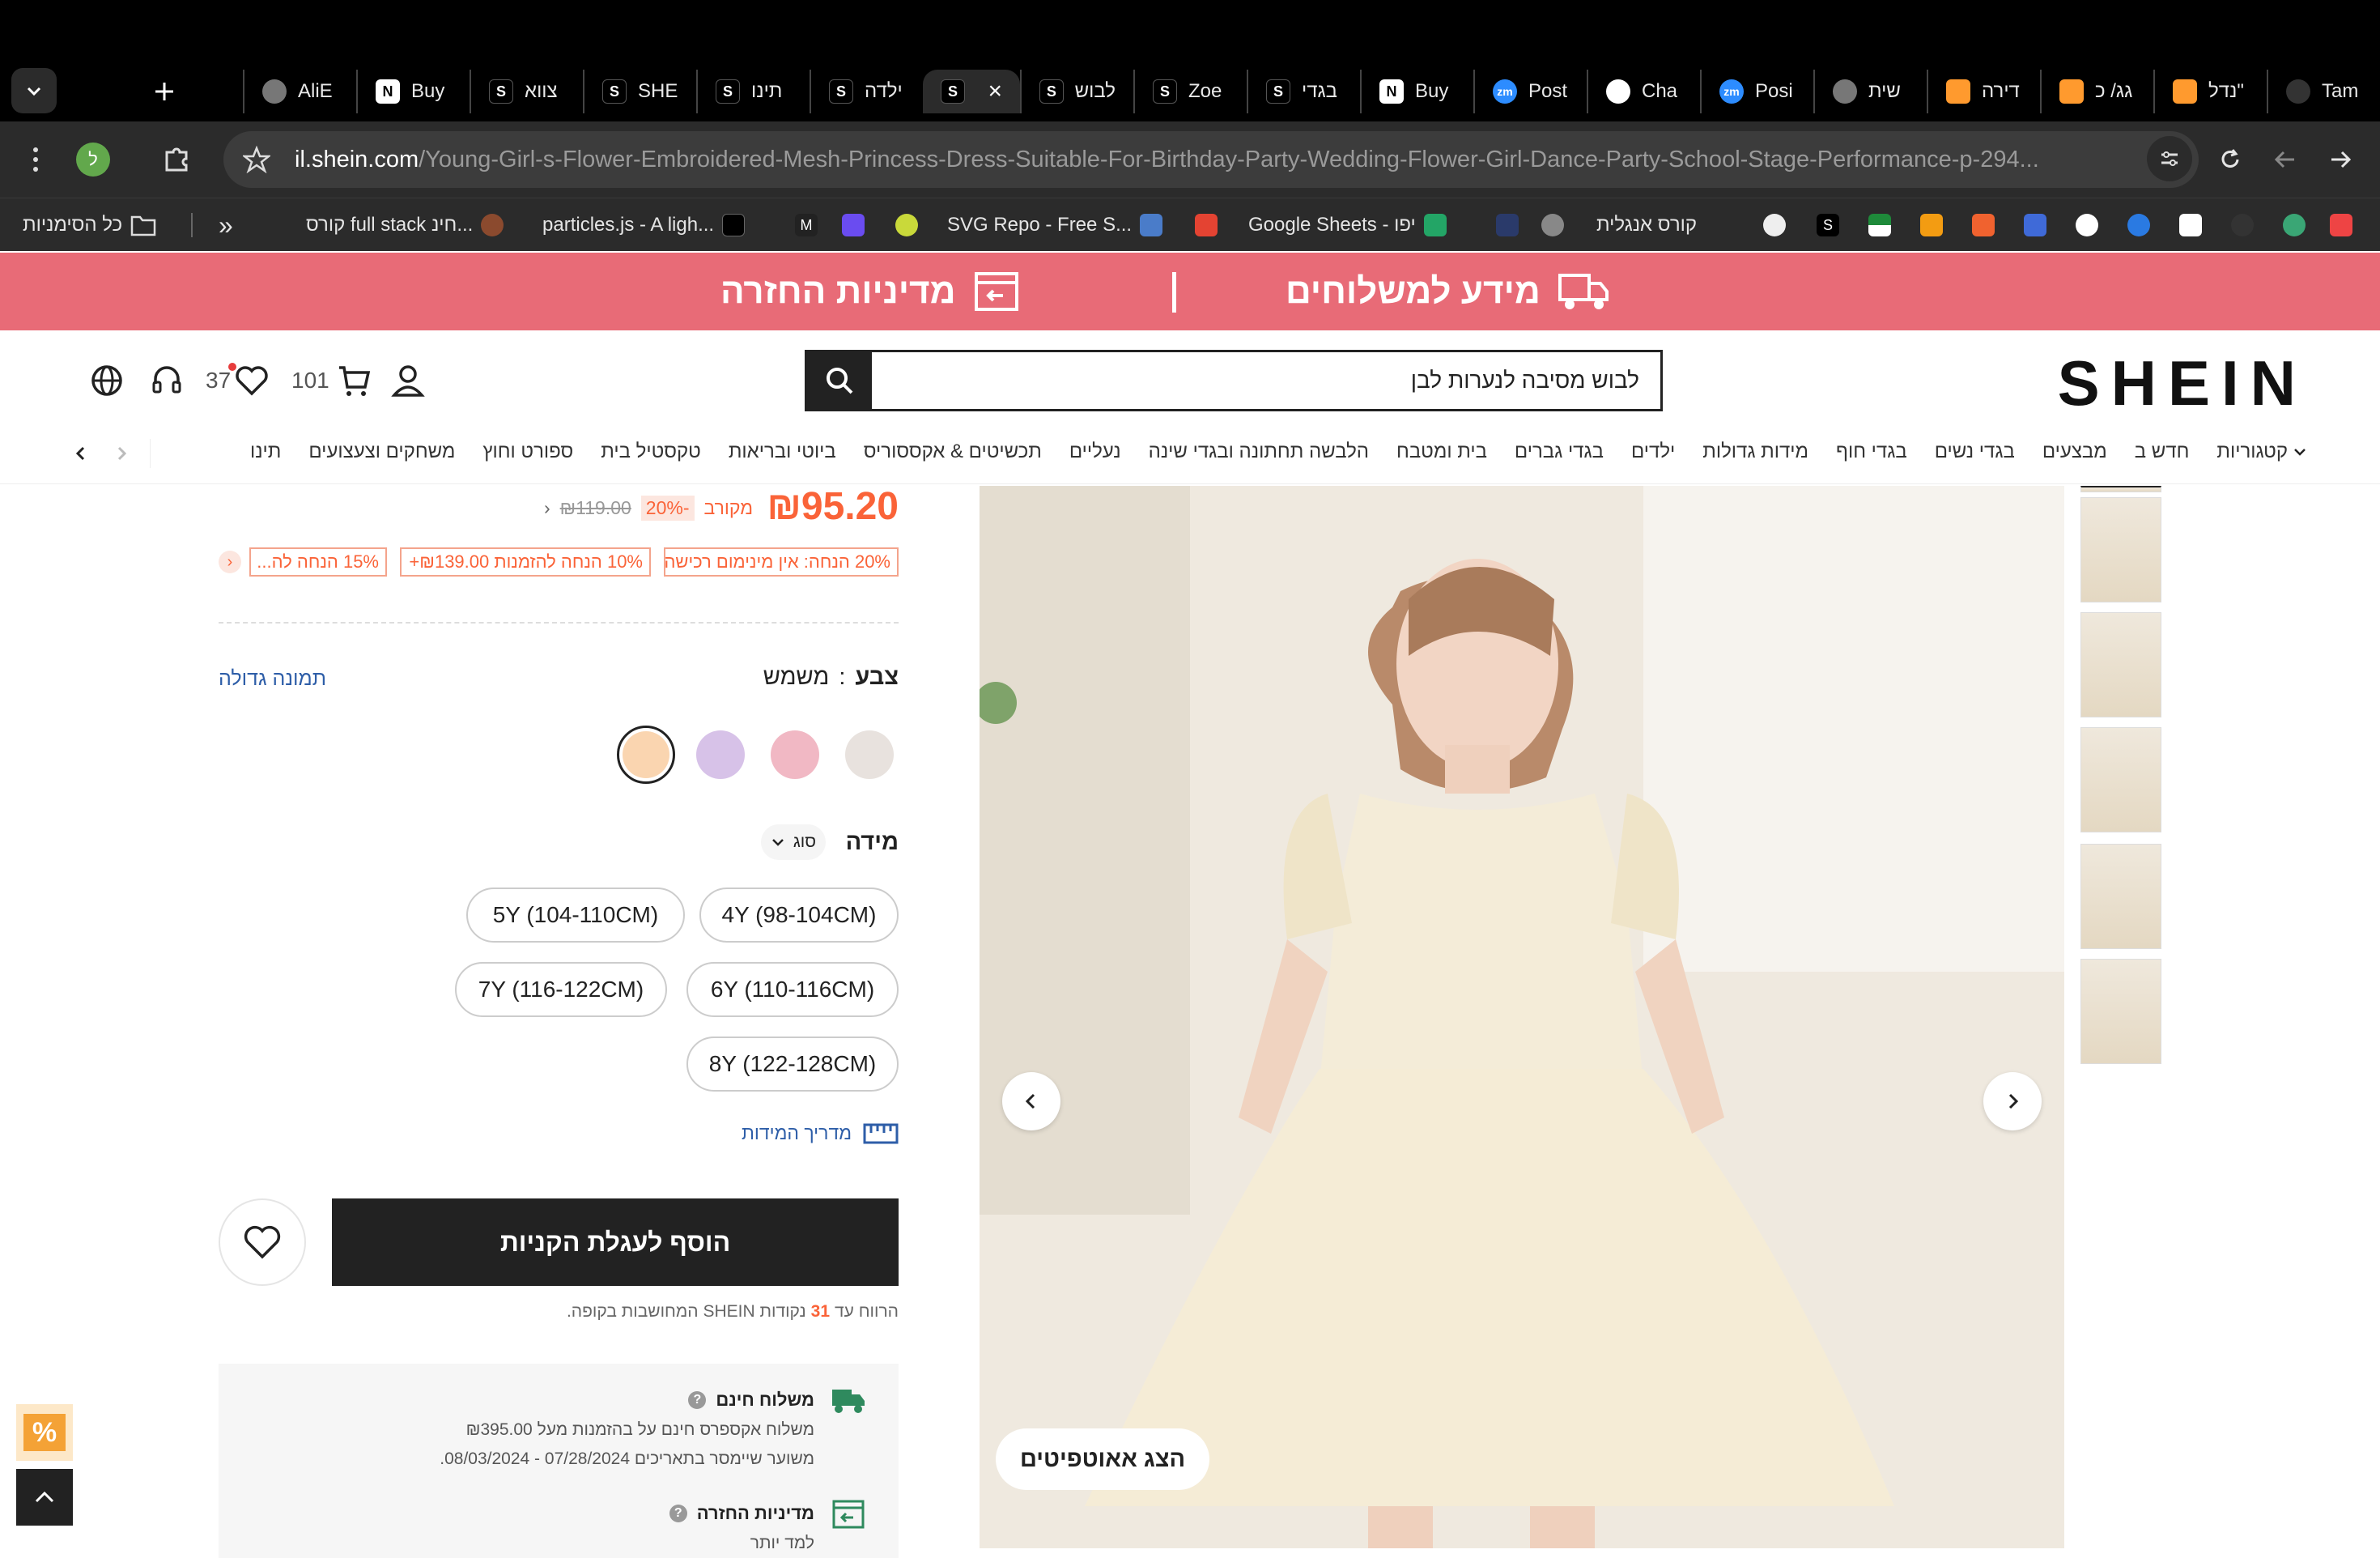 Image resolution: width=2380 pixels, height=1558 pixels. Describe the element at coordinates (526, 91) in the screenshot. I see `tab: S צווא` at that location.